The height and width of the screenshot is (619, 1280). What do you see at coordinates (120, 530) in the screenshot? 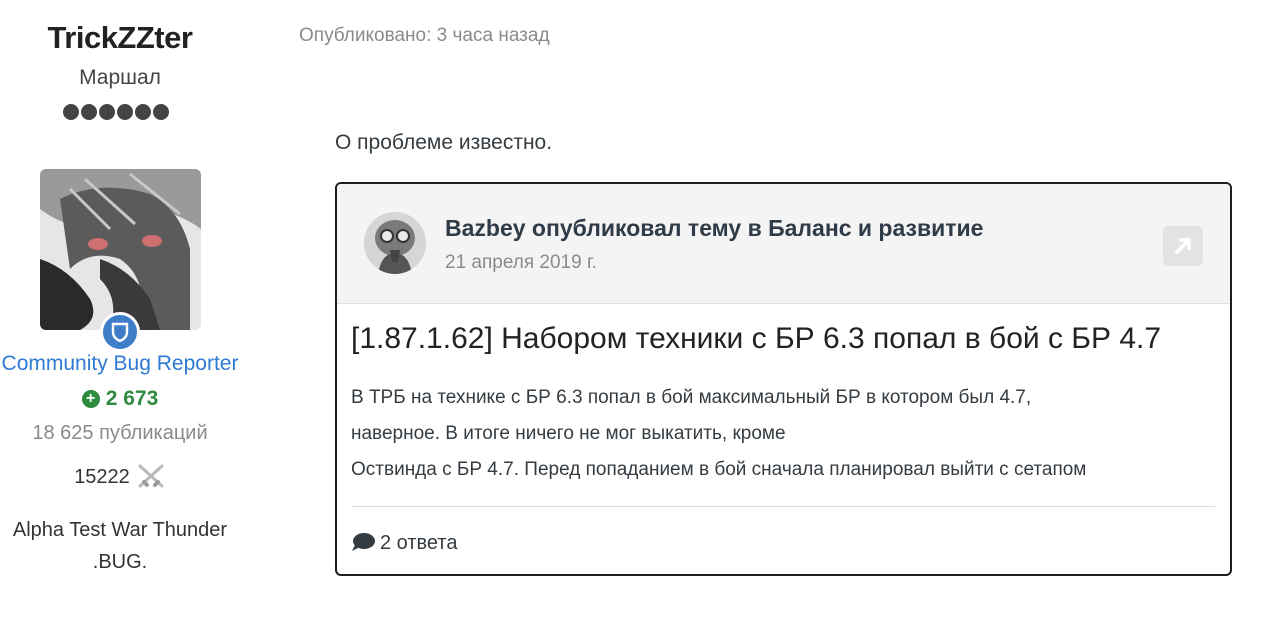
I see `custom-title-line: Alpha Test War Thunder` at bounding box center [120, 530].